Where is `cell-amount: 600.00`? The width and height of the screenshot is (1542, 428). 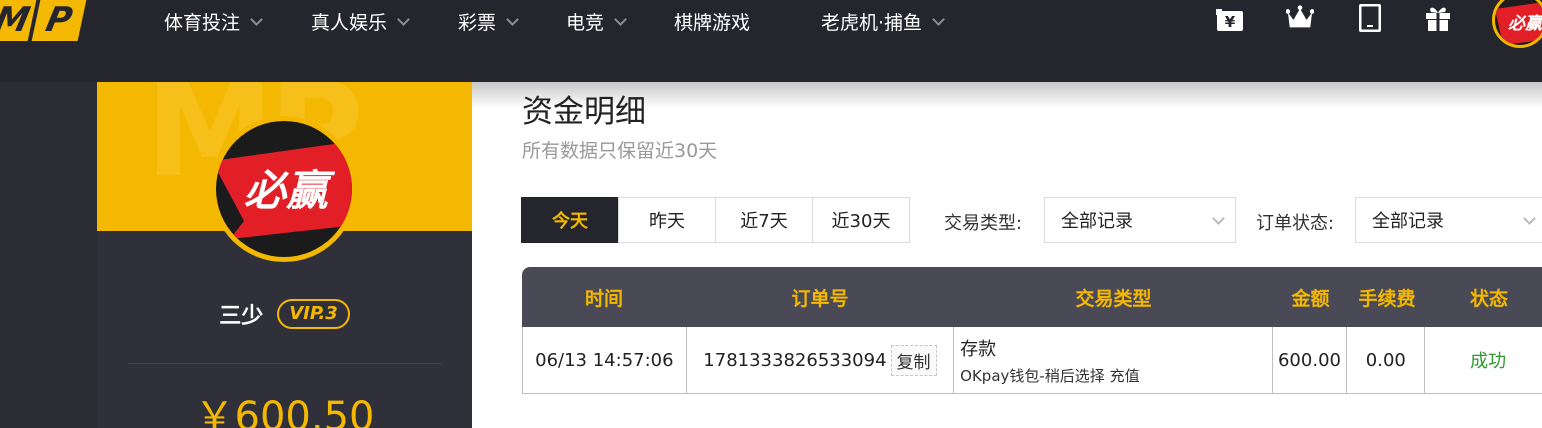
cell-amount: 600.00 is located at coordinates (1310, 360).